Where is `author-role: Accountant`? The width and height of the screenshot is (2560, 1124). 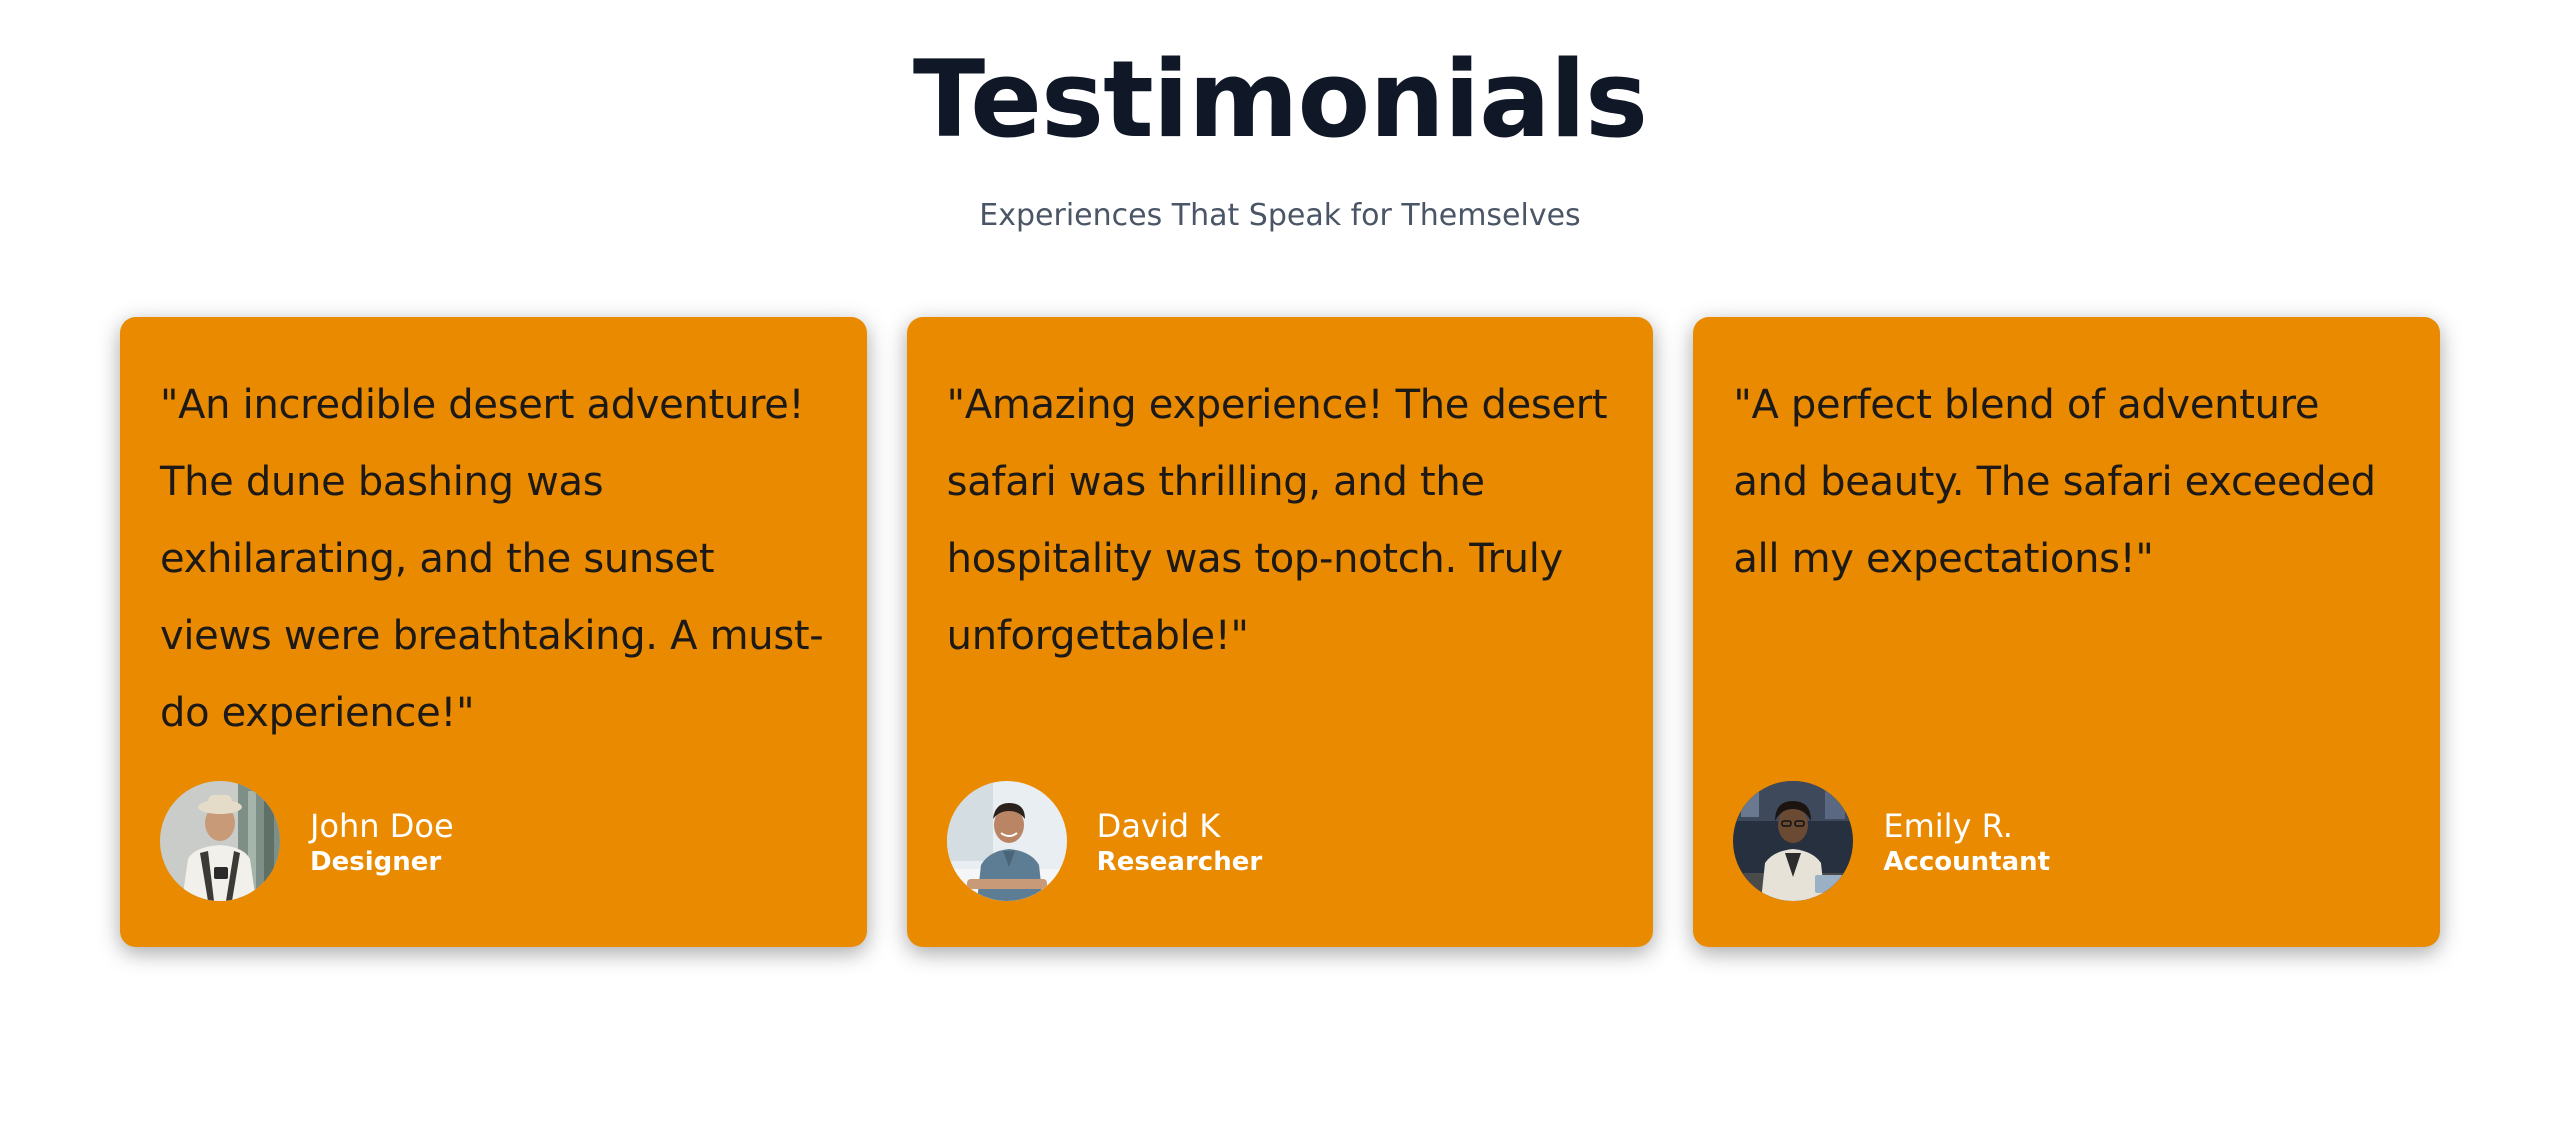 author-role: Accountant is located at coordinates (1967, 862).